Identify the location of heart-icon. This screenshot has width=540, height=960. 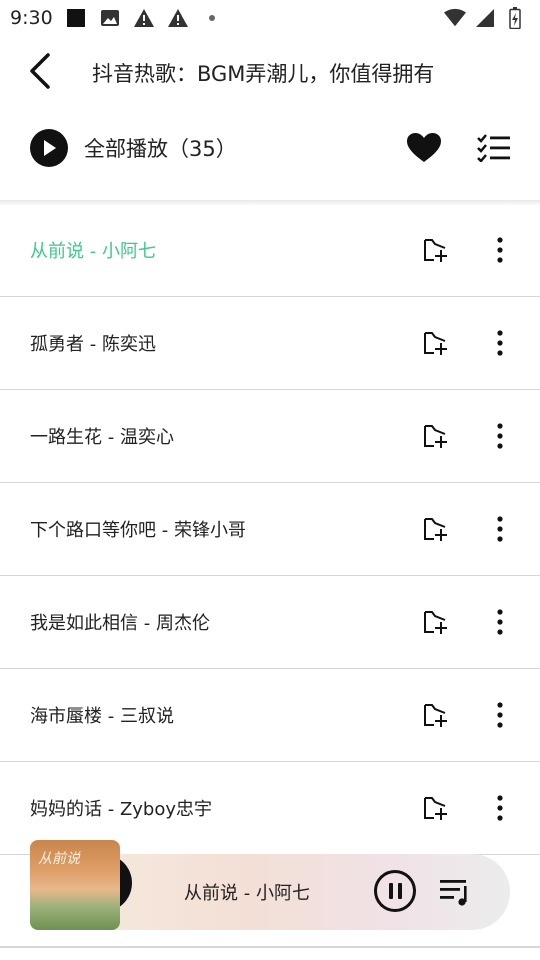
(424, 148).